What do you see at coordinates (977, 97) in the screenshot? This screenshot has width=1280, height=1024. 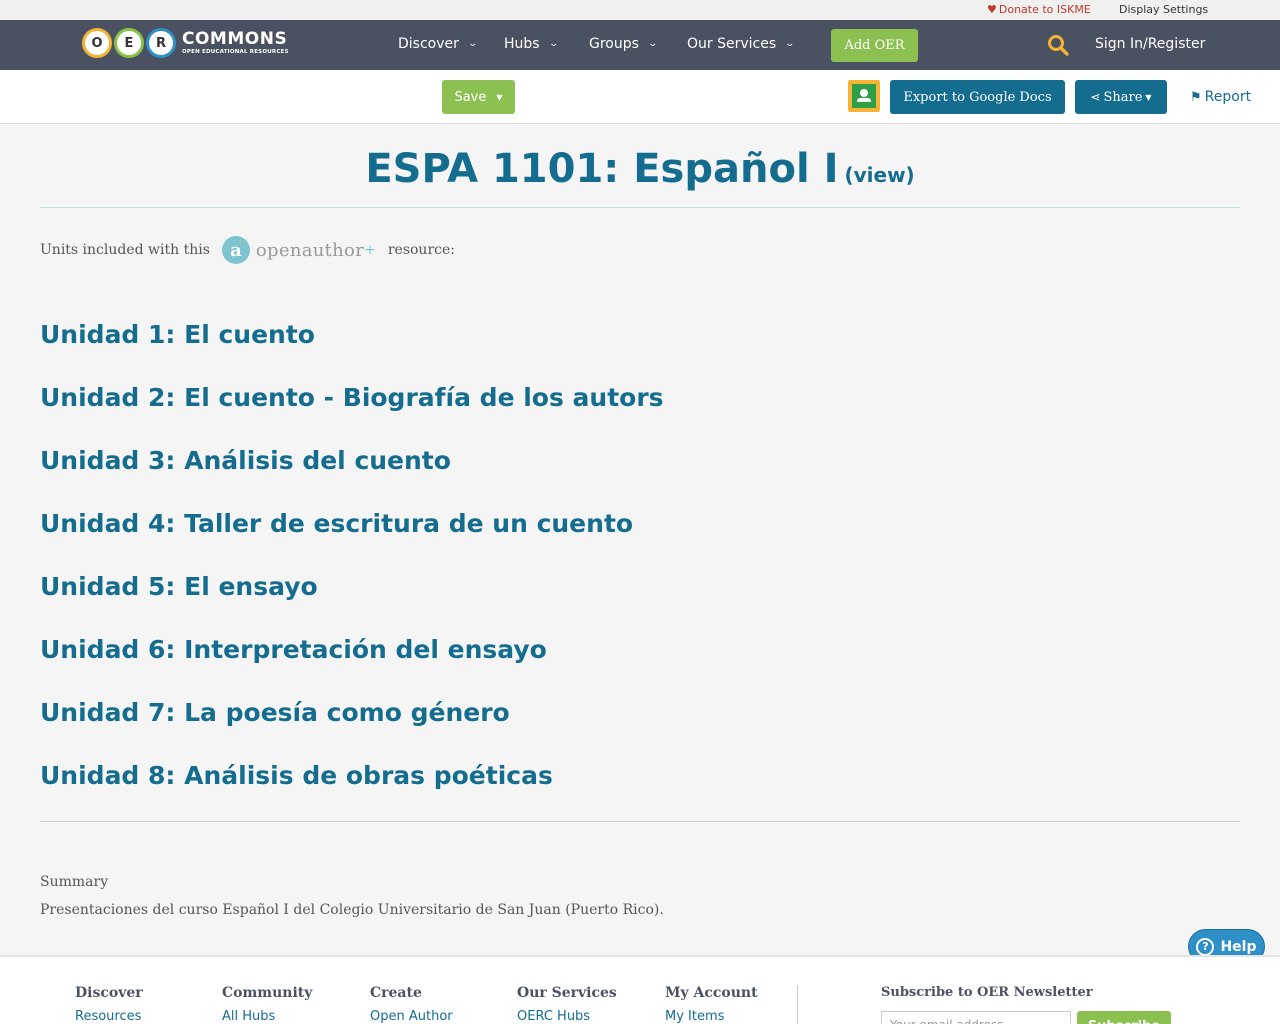 I see `export-google-docs-button: Export to Google Docs` at bounding box center [977, 97].